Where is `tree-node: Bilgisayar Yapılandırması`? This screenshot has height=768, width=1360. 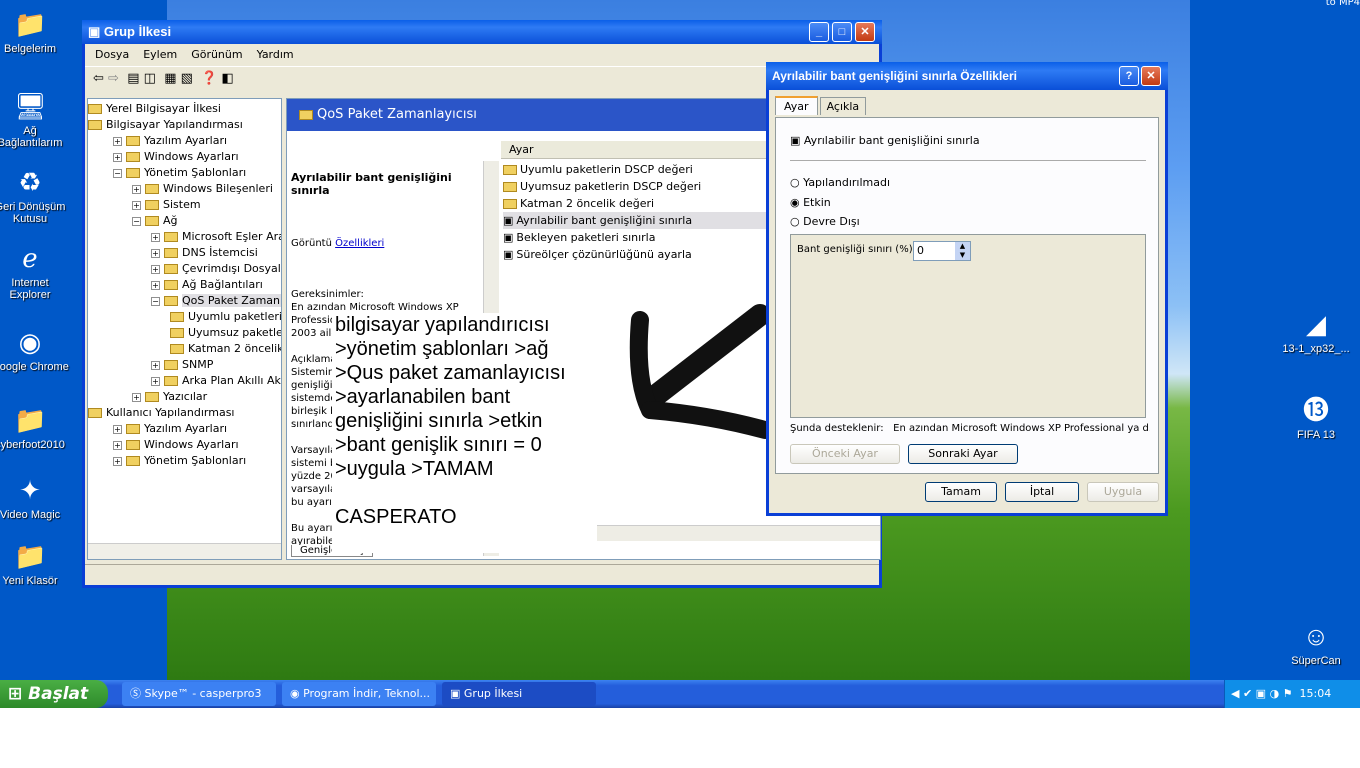
tree-node: Bilgisayar Yapılandırması is located at coordinates (184, 125).